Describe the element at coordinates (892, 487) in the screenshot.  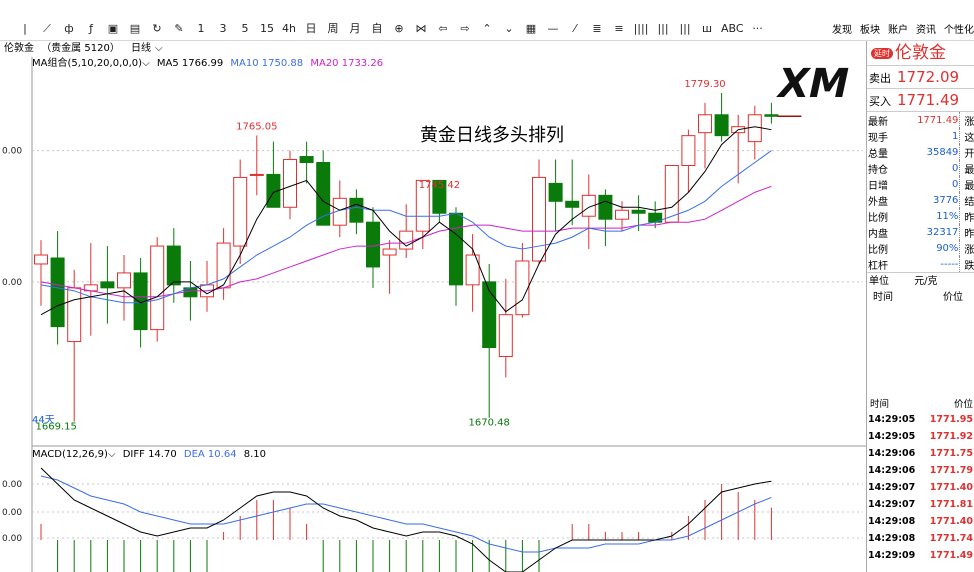
I see `tick-time: 14:29:07` at that location.